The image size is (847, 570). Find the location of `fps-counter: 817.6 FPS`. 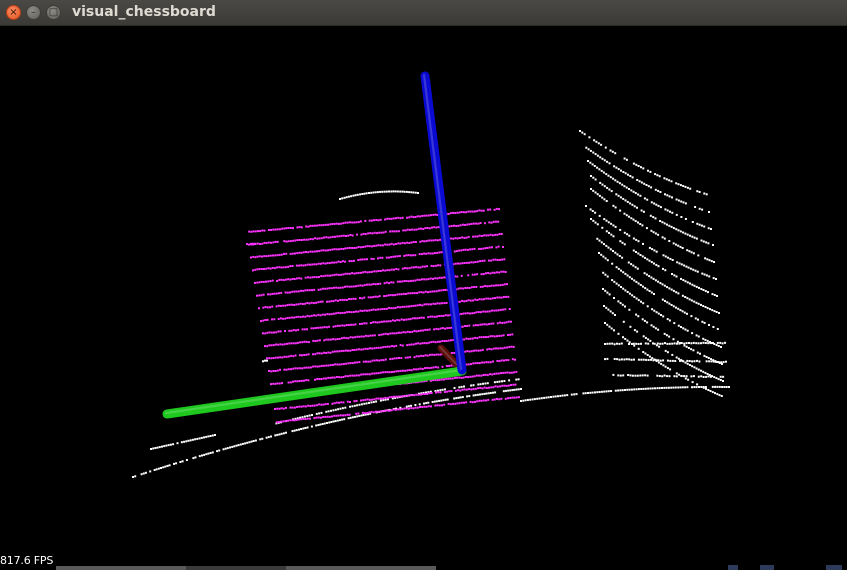

fps-counter: 817.6 FPS is located at coordinates (27, 560).